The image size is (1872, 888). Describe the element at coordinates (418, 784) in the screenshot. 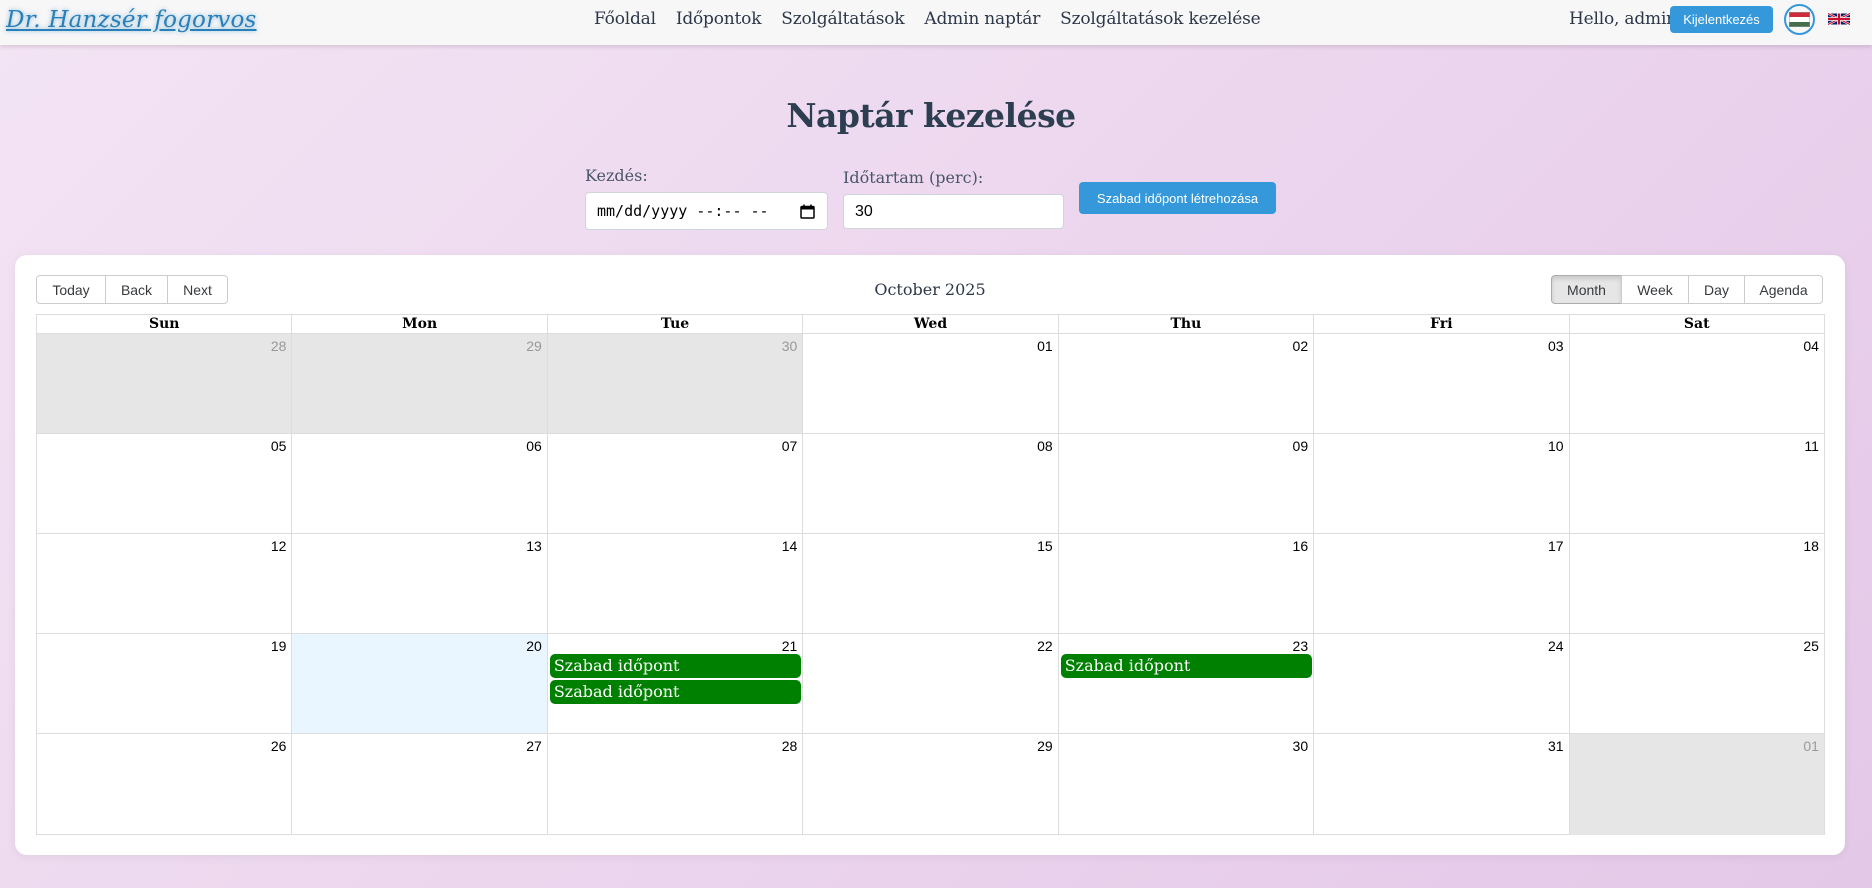

I see `day-cell: 27` at that location.